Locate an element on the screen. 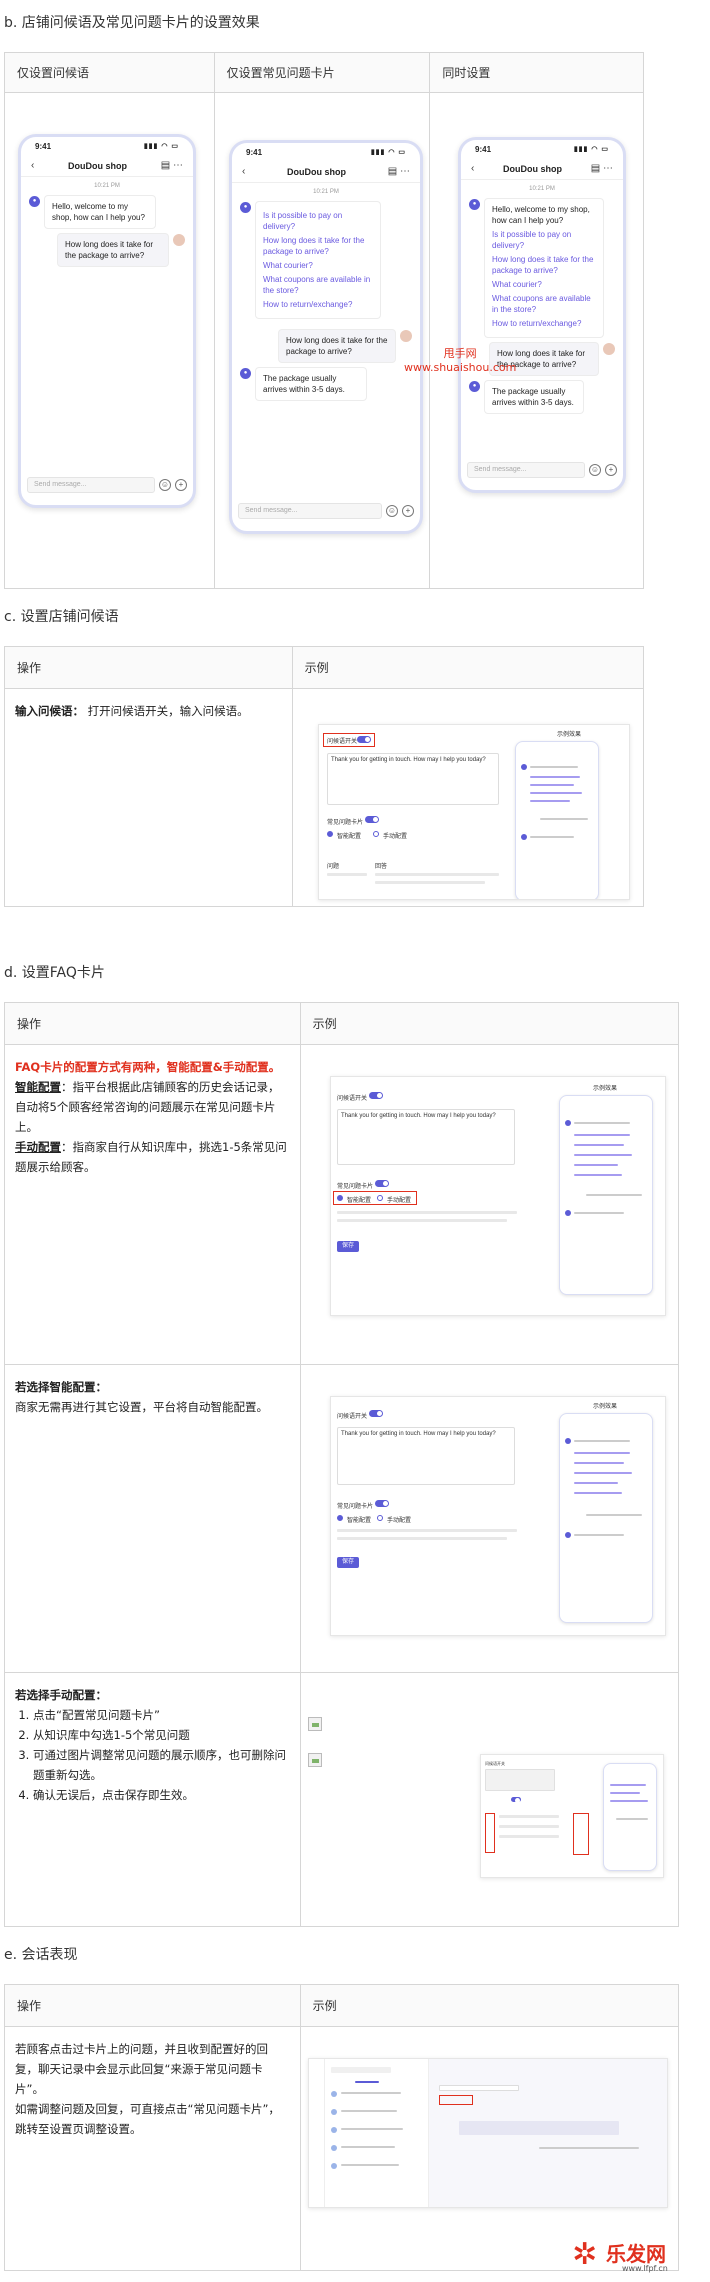 The height and width of the screenshot is (2282, 710). textarea-box is located at coordinates (520, 1780).